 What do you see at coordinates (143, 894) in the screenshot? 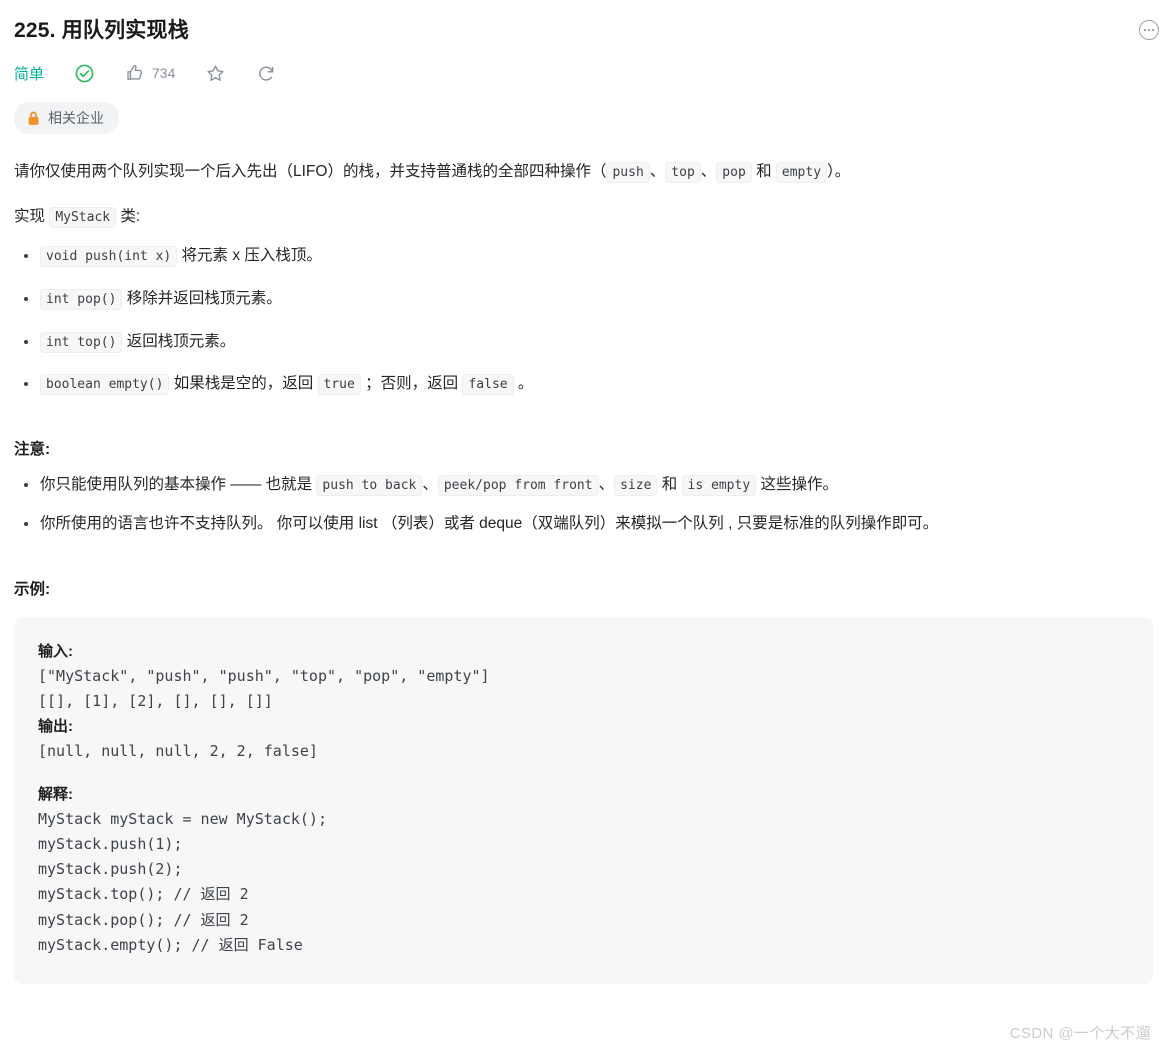
I see `explain-line-4: myStack.top(); // 返回 2` at bounding box center [143, 894].